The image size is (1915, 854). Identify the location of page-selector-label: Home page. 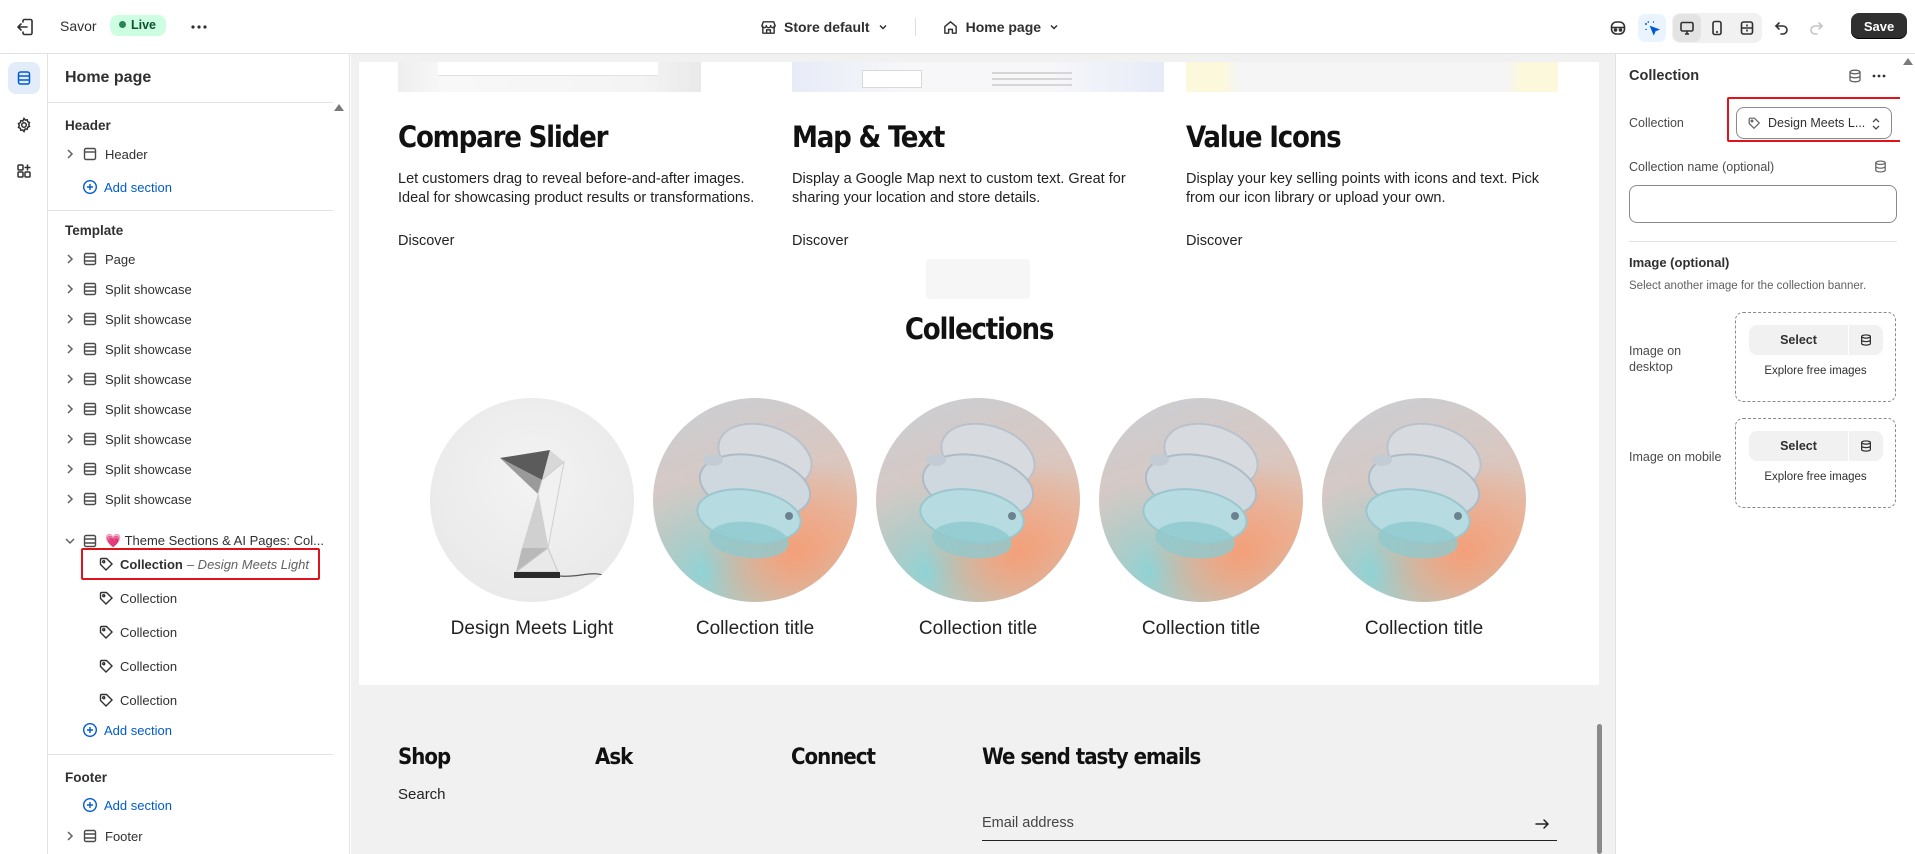
(1003, 27).